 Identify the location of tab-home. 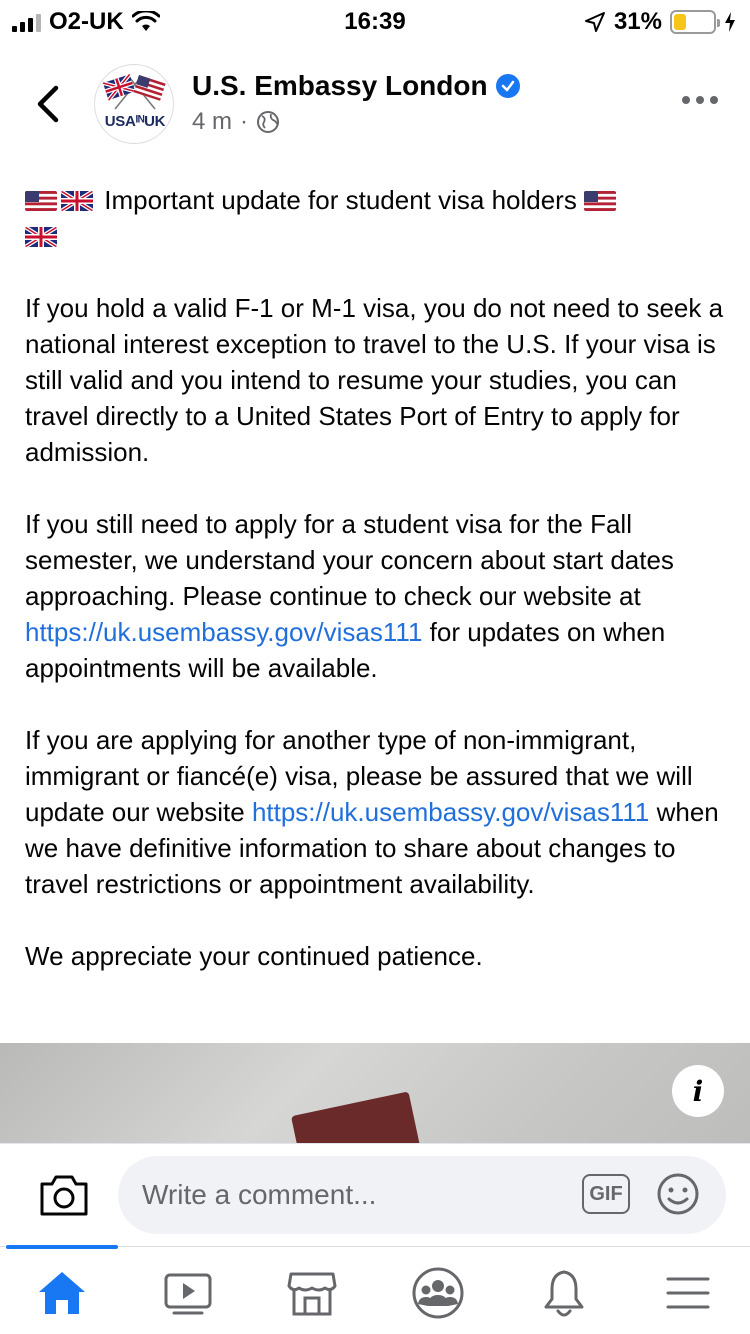
(62, 1293).